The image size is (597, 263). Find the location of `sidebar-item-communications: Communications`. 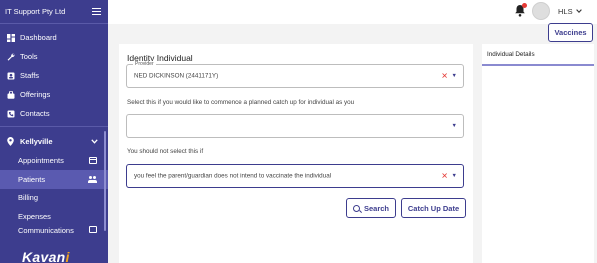

sidebar-item-communications: Communications is located at coordinates (54, 232).